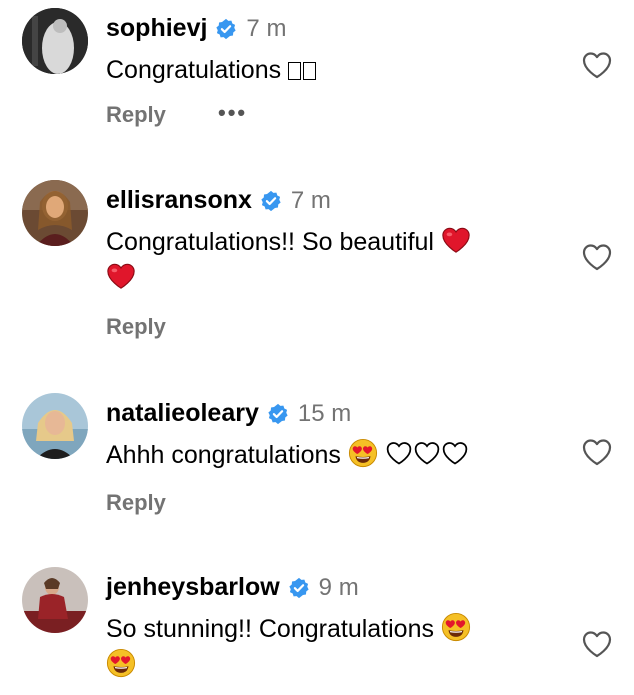 The height and width of the screenshot is (695, 634). I want to click on timestamp: 9 m, so click(338, 587).